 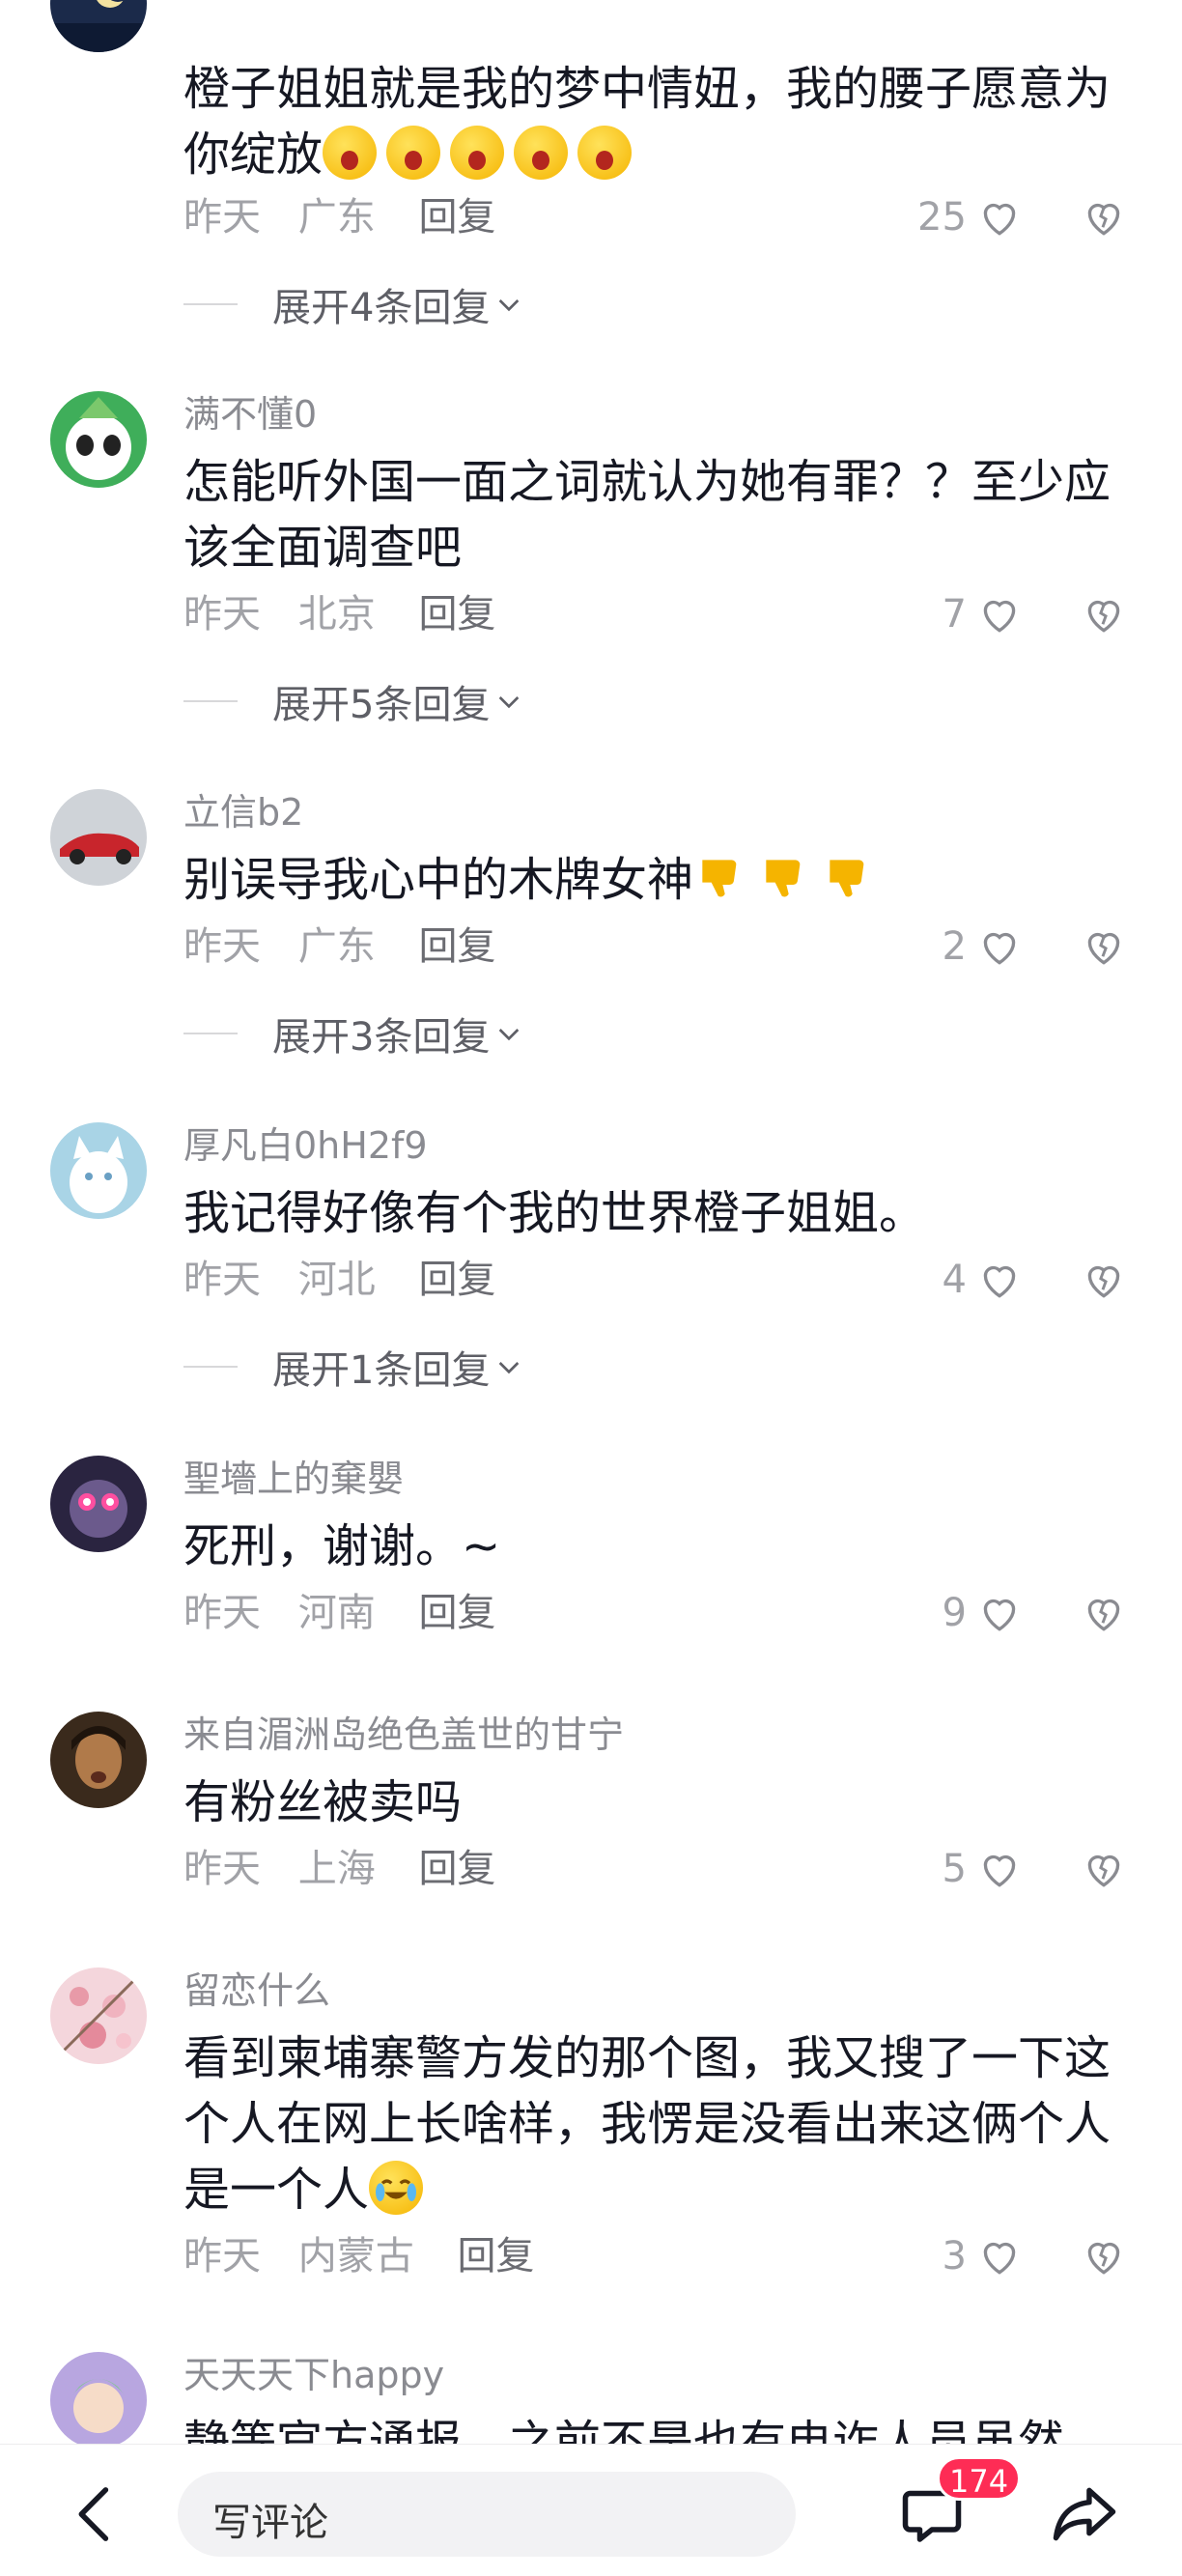 I want to click on like-button: 5, so click(x=946, y=1869).